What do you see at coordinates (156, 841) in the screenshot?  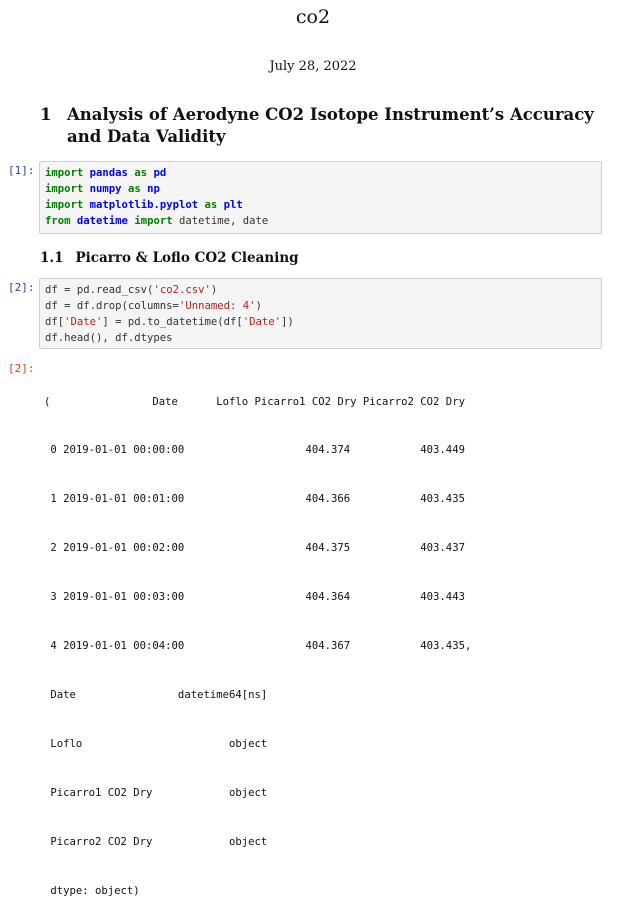 I see `output-line: Picarro2 CO2 Dry object` at bounding box center [156, 841].